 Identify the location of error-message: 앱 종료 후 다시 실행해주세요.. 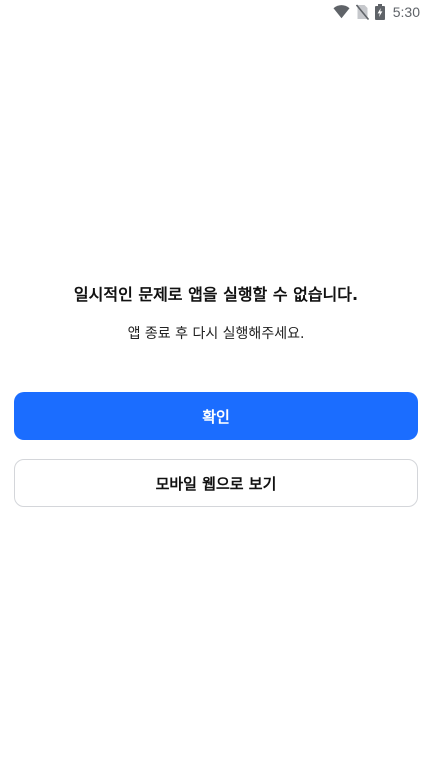
(216, 334).